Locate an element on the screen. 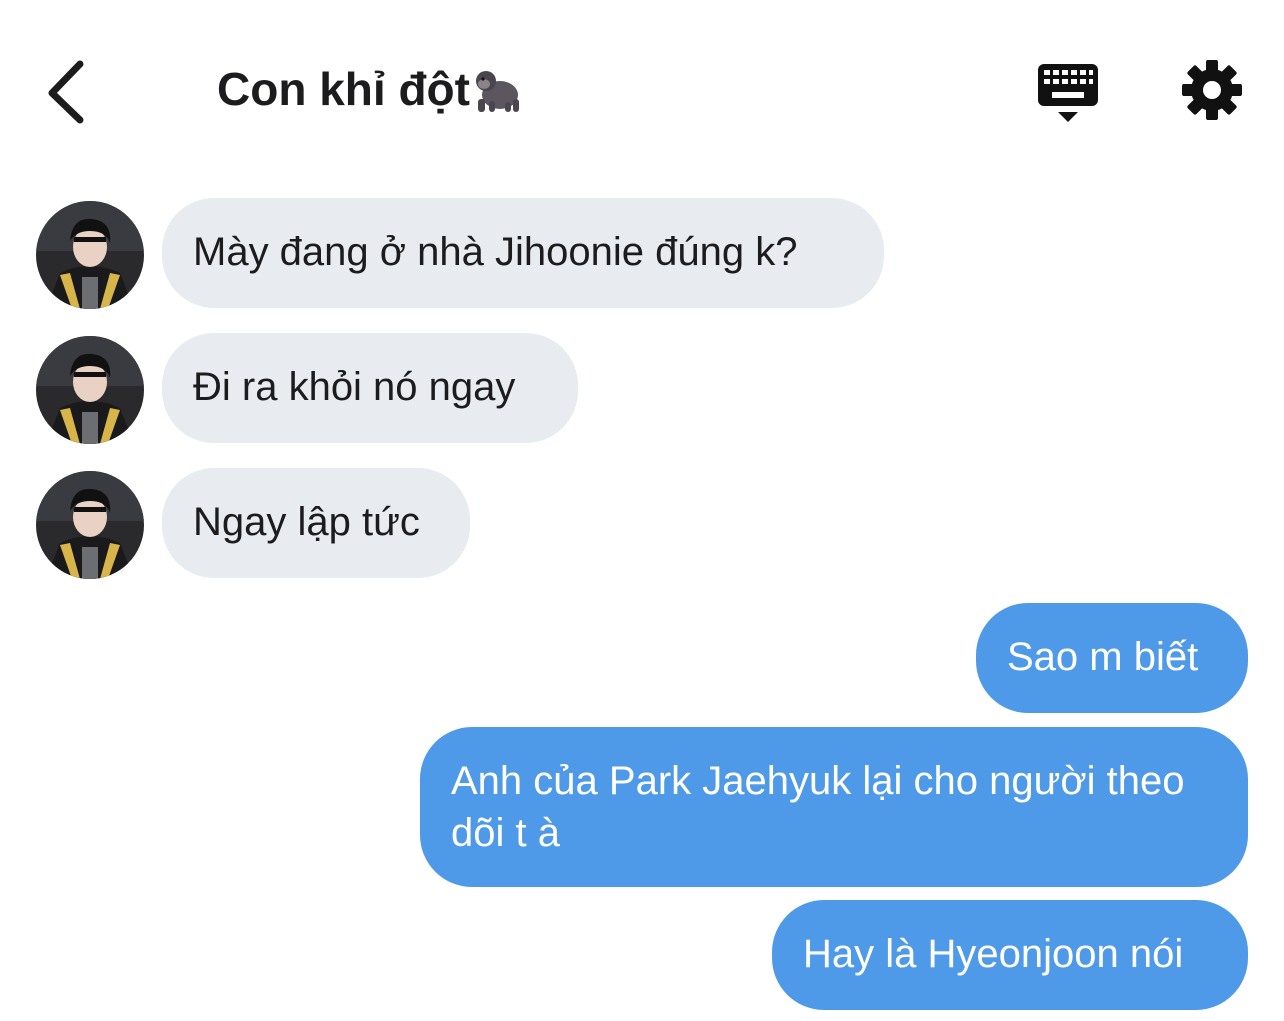 Image resolution: width=1284 pixels, height=1021 pixels. message-text: Đi ra khỏi nó ngay is located at coordinates (354, 387).